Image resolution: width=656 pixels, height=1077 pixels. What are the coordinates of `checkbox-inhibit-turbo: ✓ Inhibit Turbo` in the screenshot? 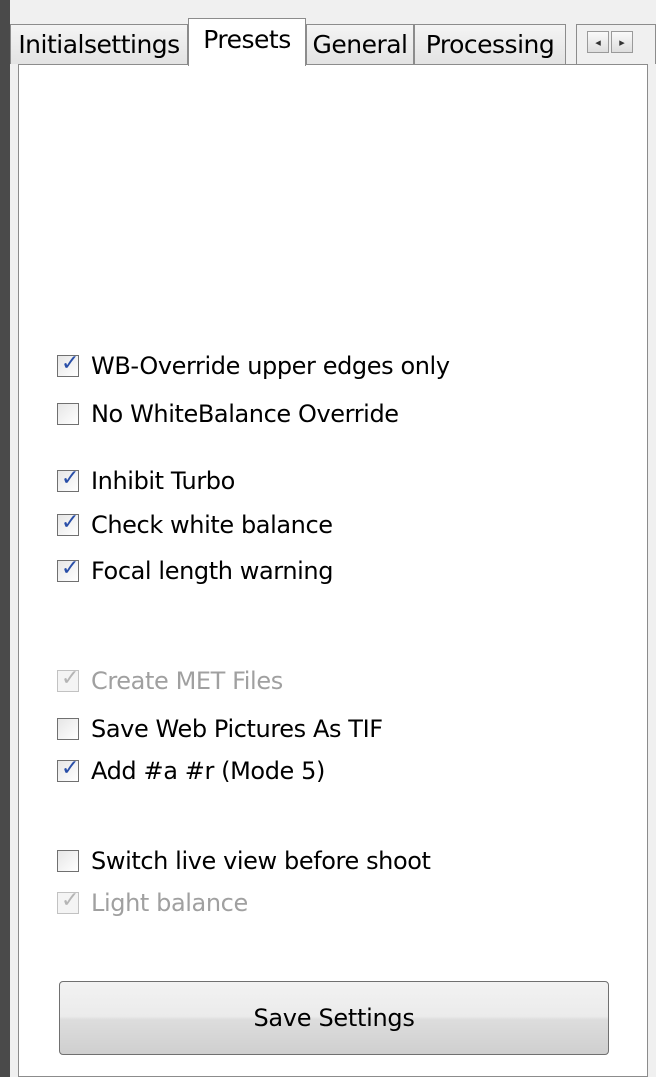 It's located at (146, 481).